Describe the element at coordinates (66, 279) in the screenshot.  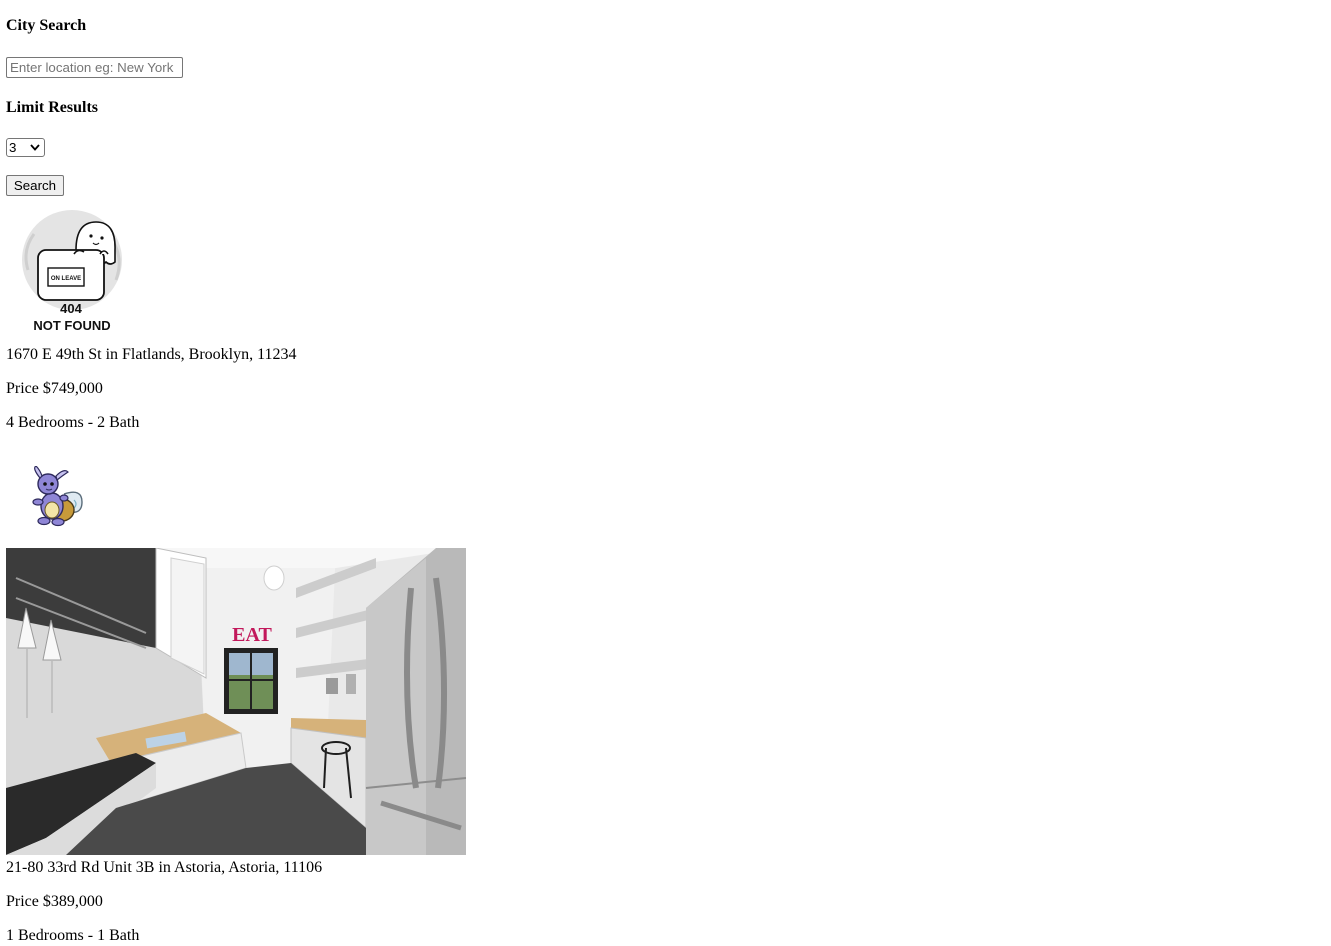
I see `on-leave-sign-text: ON LEAVE` at that location.